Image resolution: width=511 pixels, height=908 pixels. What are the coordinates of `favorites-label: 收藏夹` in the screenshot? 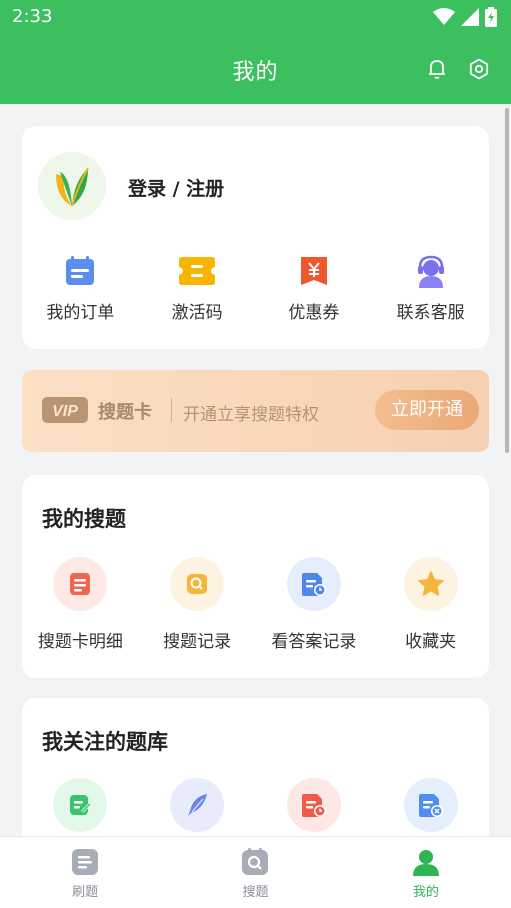 It's located at (431, 642).